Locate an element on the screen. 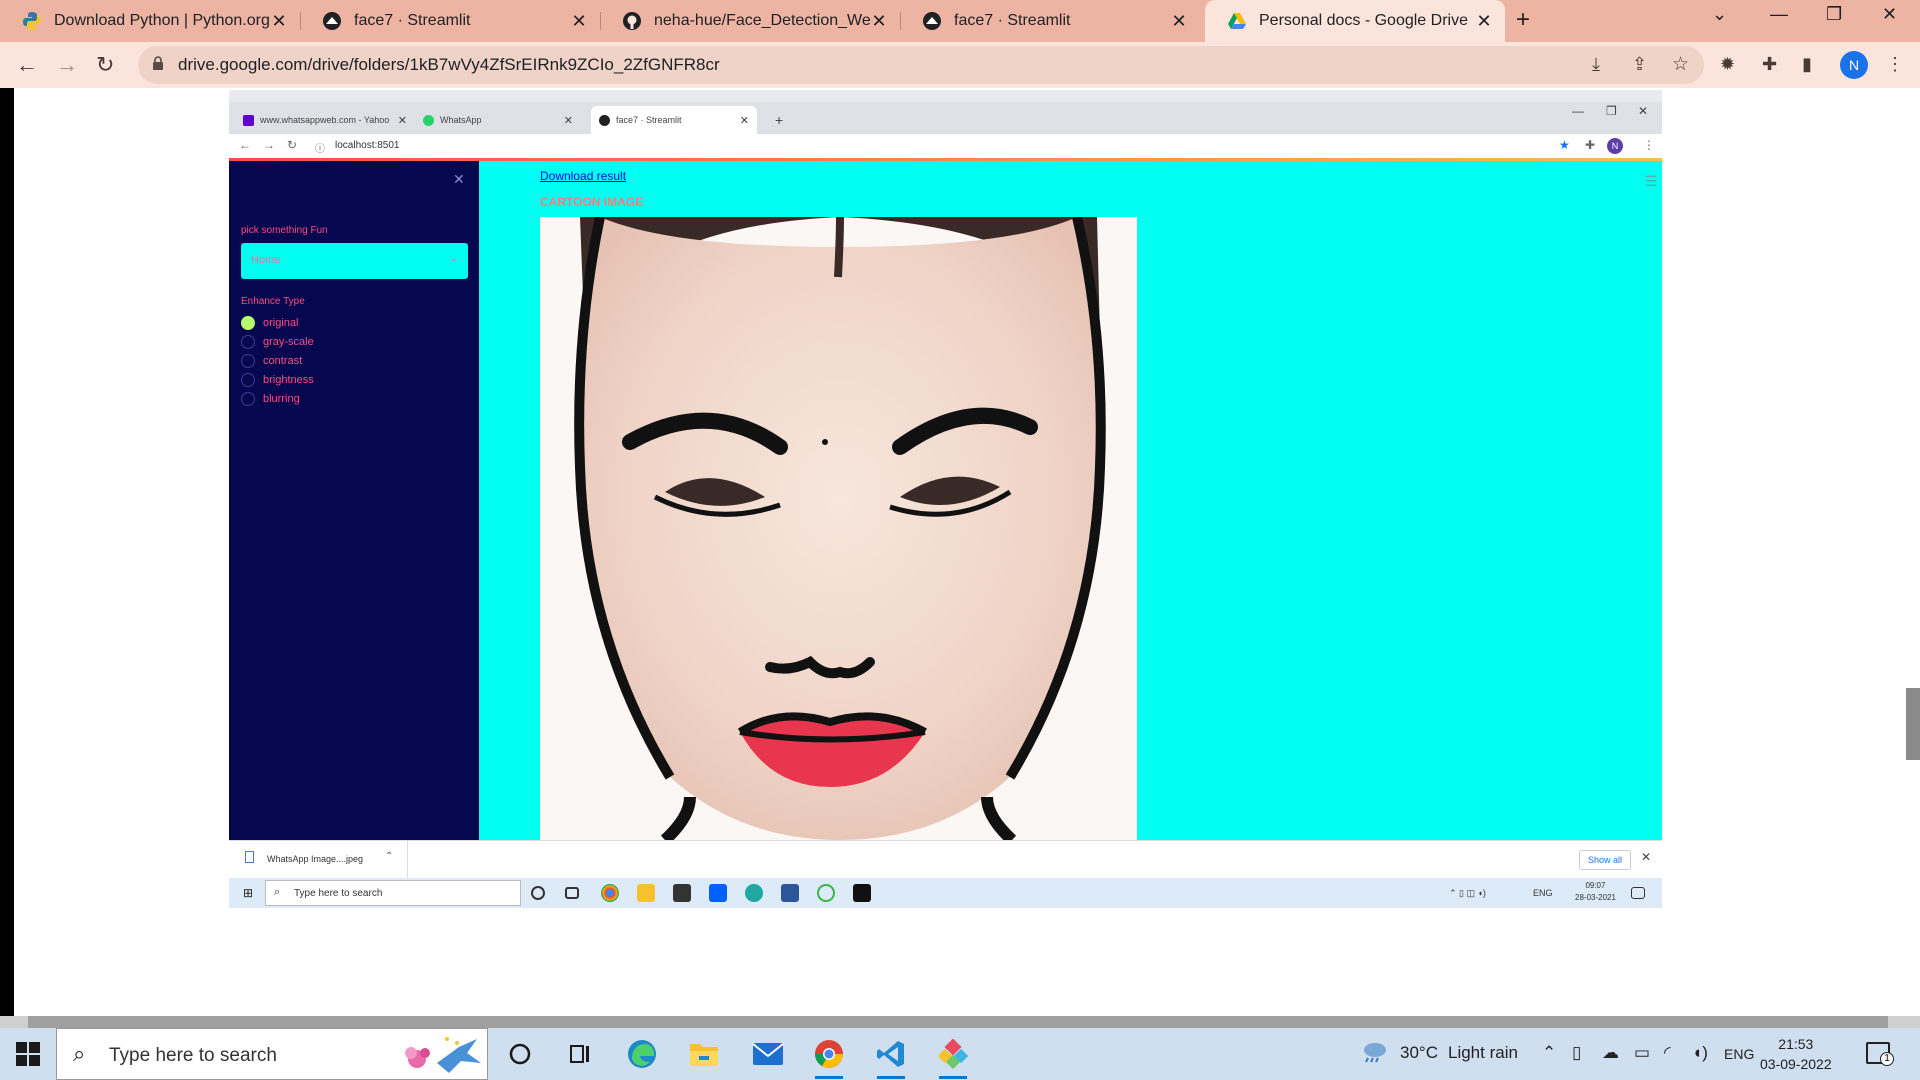 Image resolution: width=1920 pixels, height=1080 pixels. cortana-button is located at coordinates (520, 1054).